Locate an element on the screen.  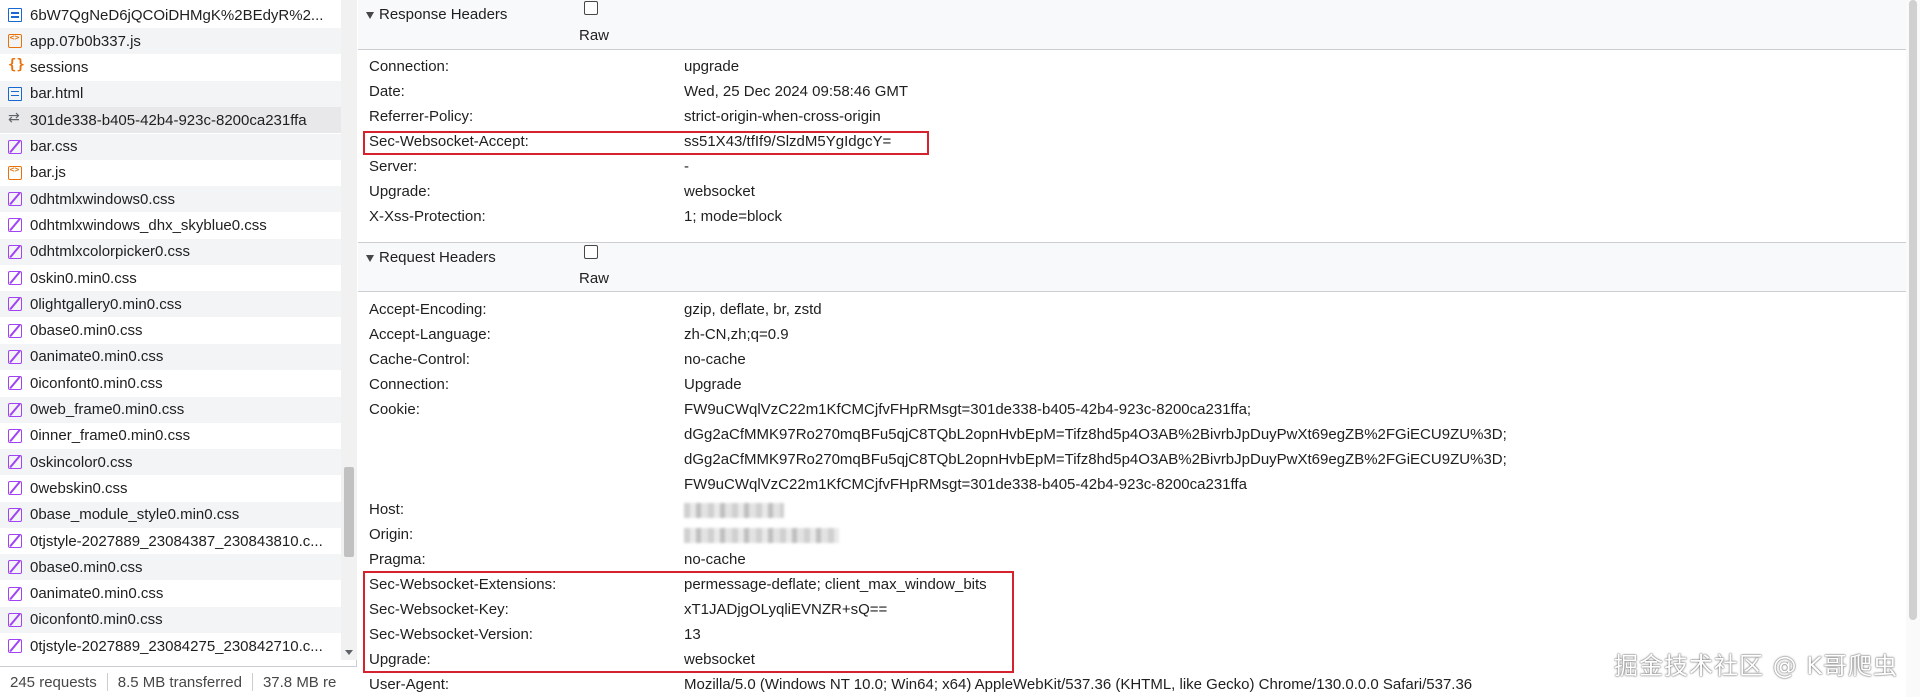
request-name: 0dhtmlxwindows0.css is located at coordinates (103, 199).